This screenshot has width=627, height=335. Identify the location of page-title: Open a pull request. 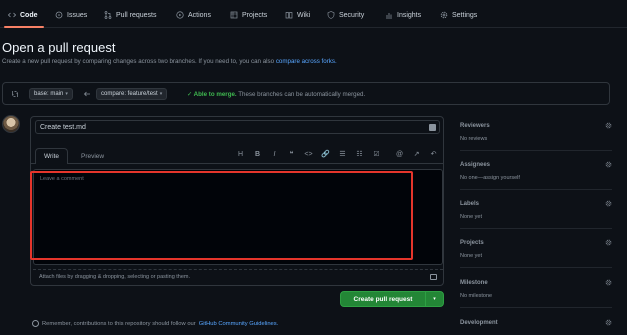
(59, 47).